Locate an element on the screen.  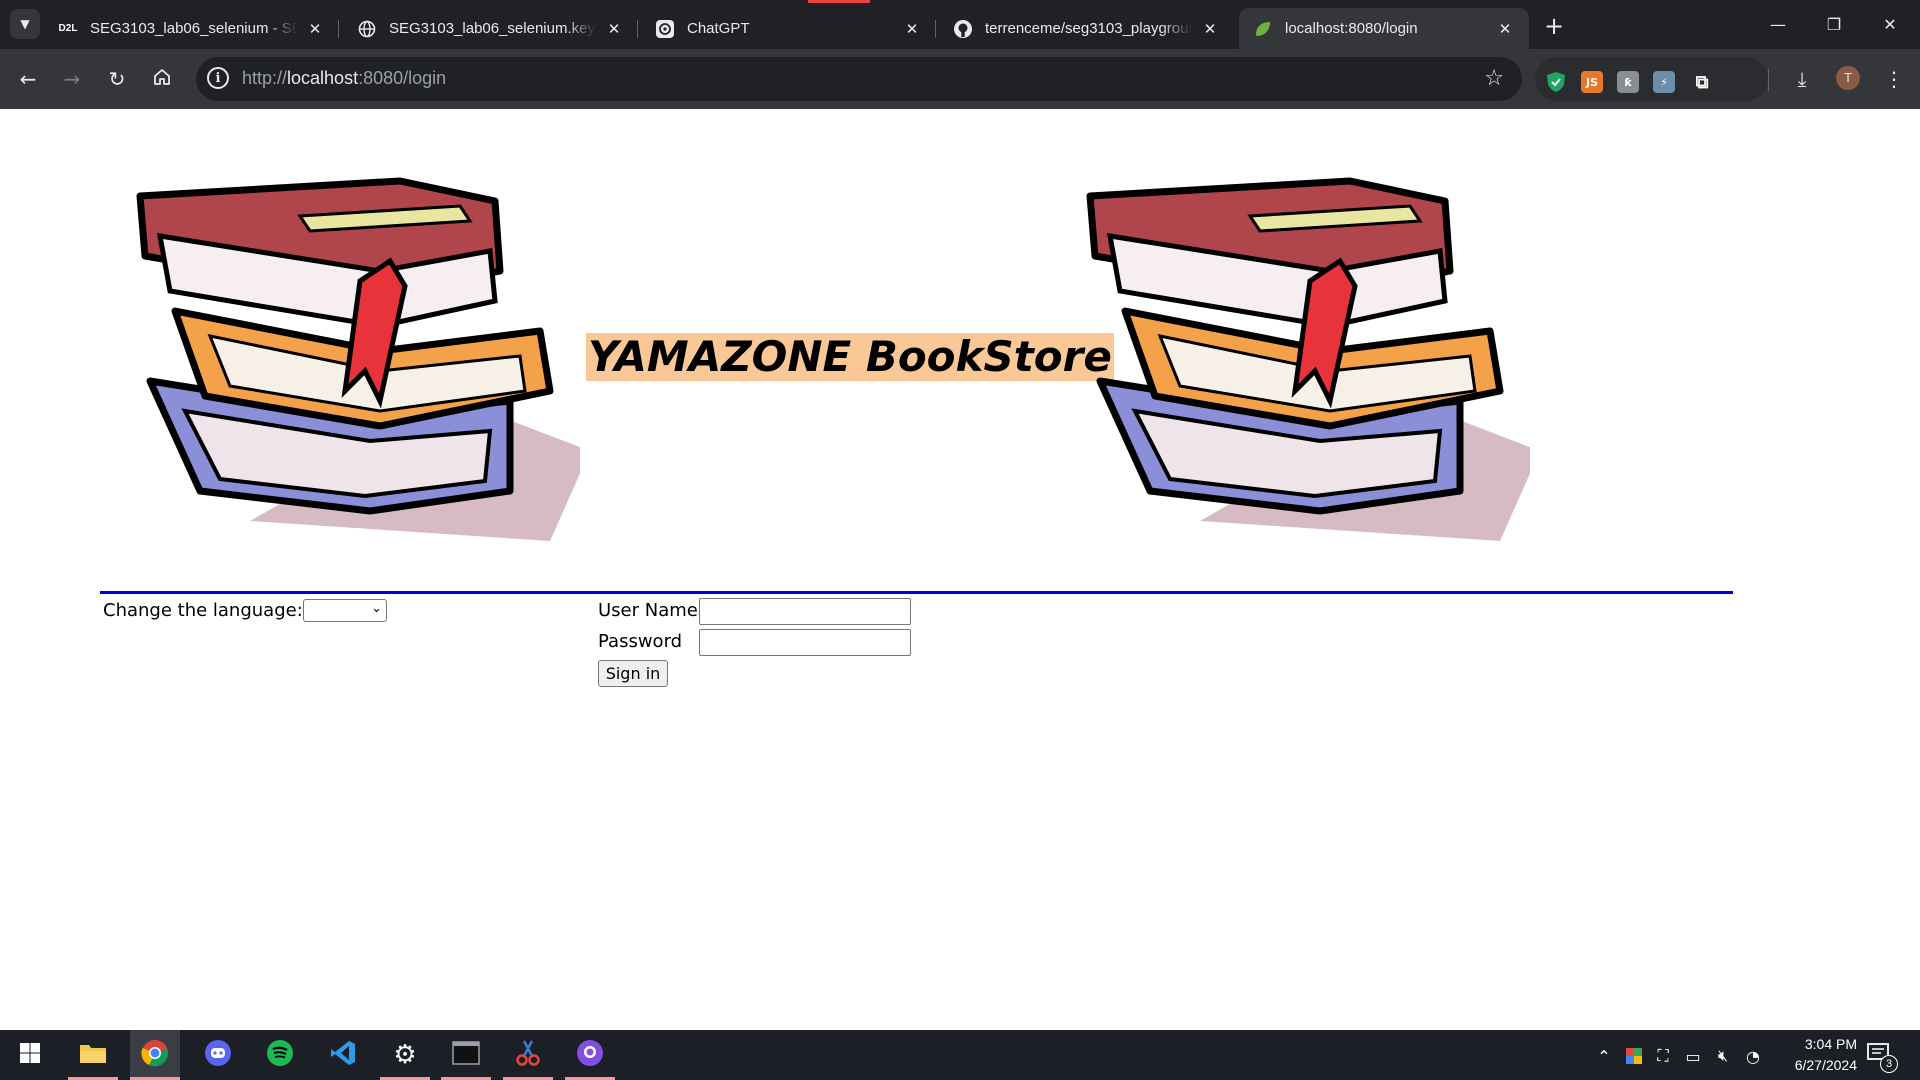
url-path: :8080/login is located at coordinates (402, 78).